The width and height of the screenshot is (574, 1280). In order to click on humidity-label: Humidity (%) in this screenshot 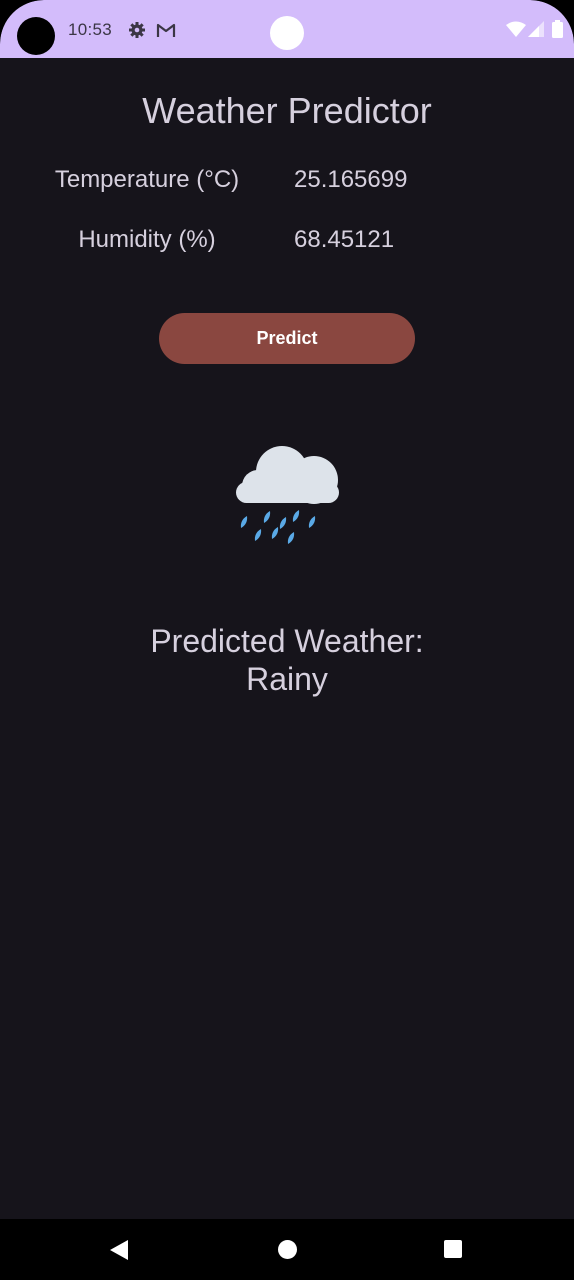, I will do `click(147, 239)`.